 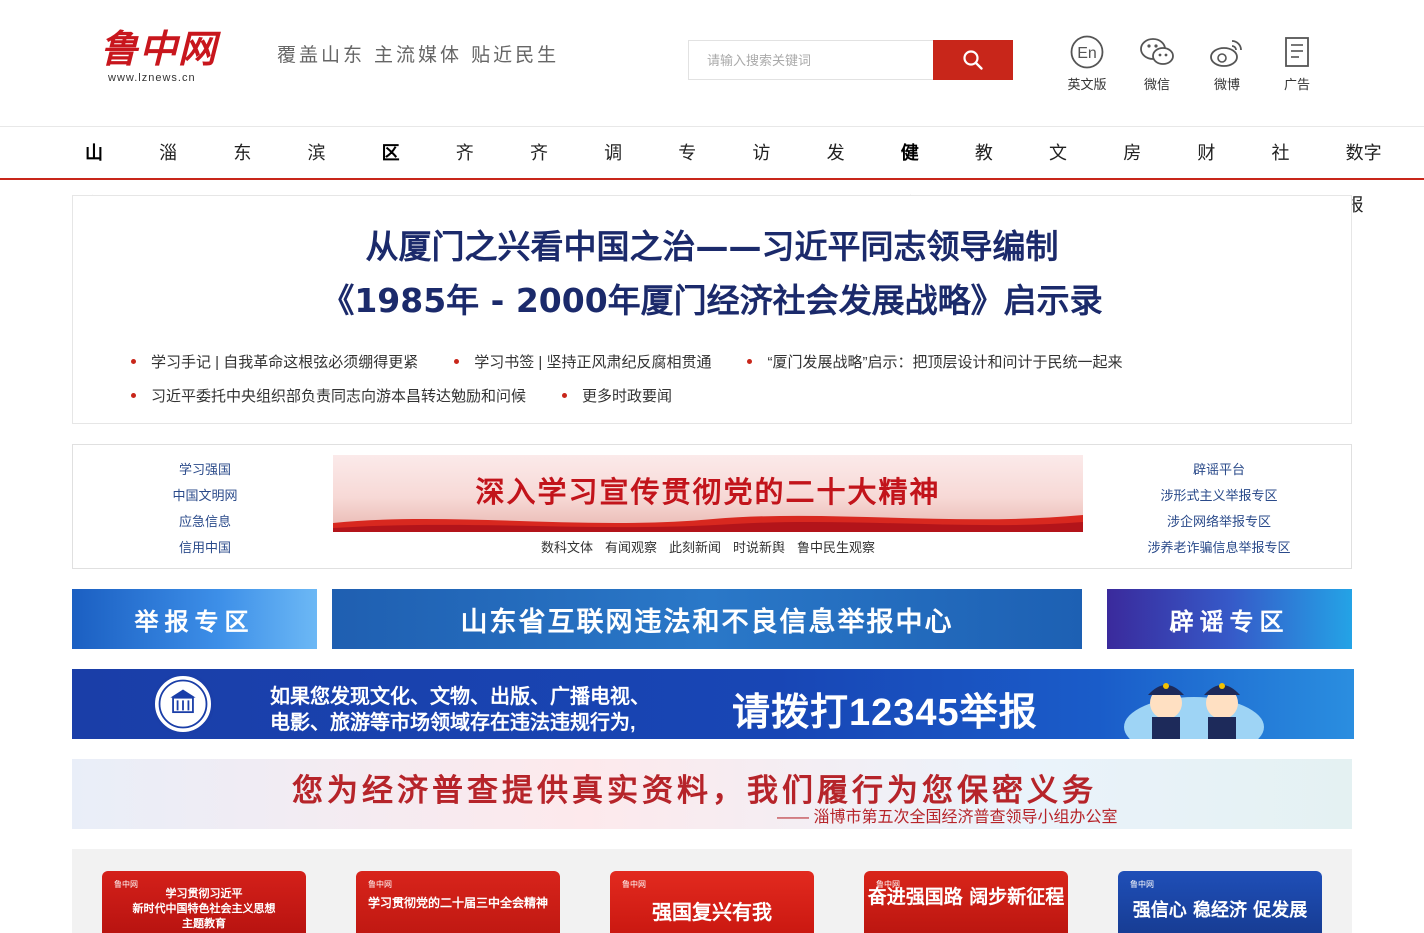 What do you see at coordinates (248, 171) in the screenshot?
I see `nav-item: 东营` at bounding box center [248, 171].